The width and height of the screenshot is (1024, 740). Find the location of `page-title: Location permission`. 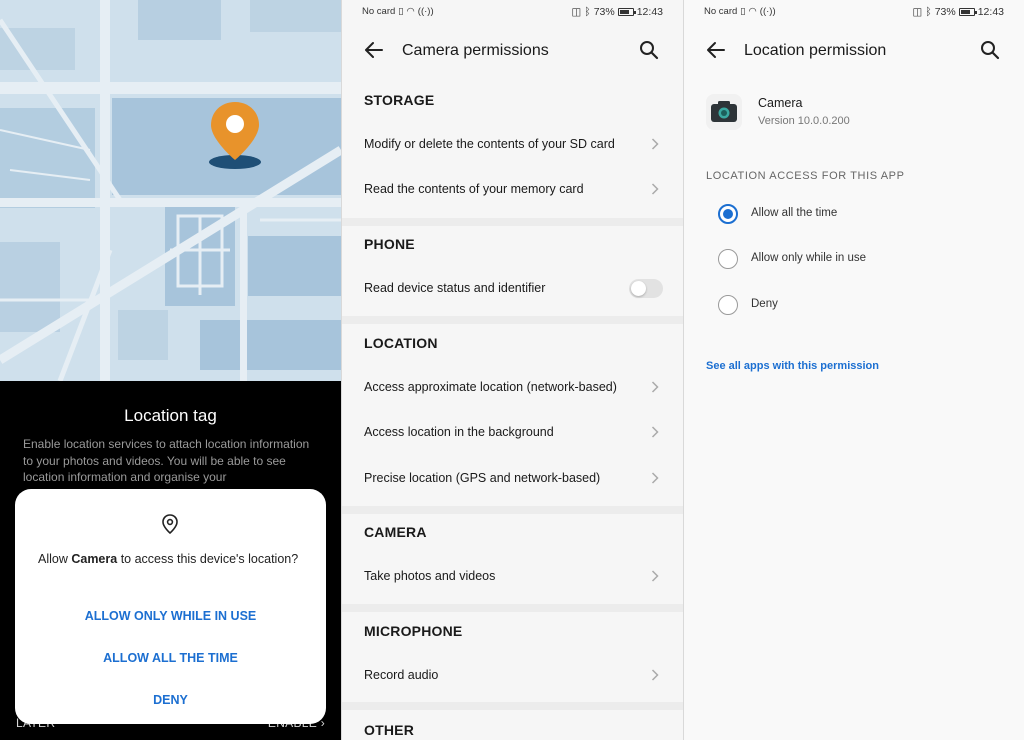

page-title: Location permission is located at coordinates (815, 50).